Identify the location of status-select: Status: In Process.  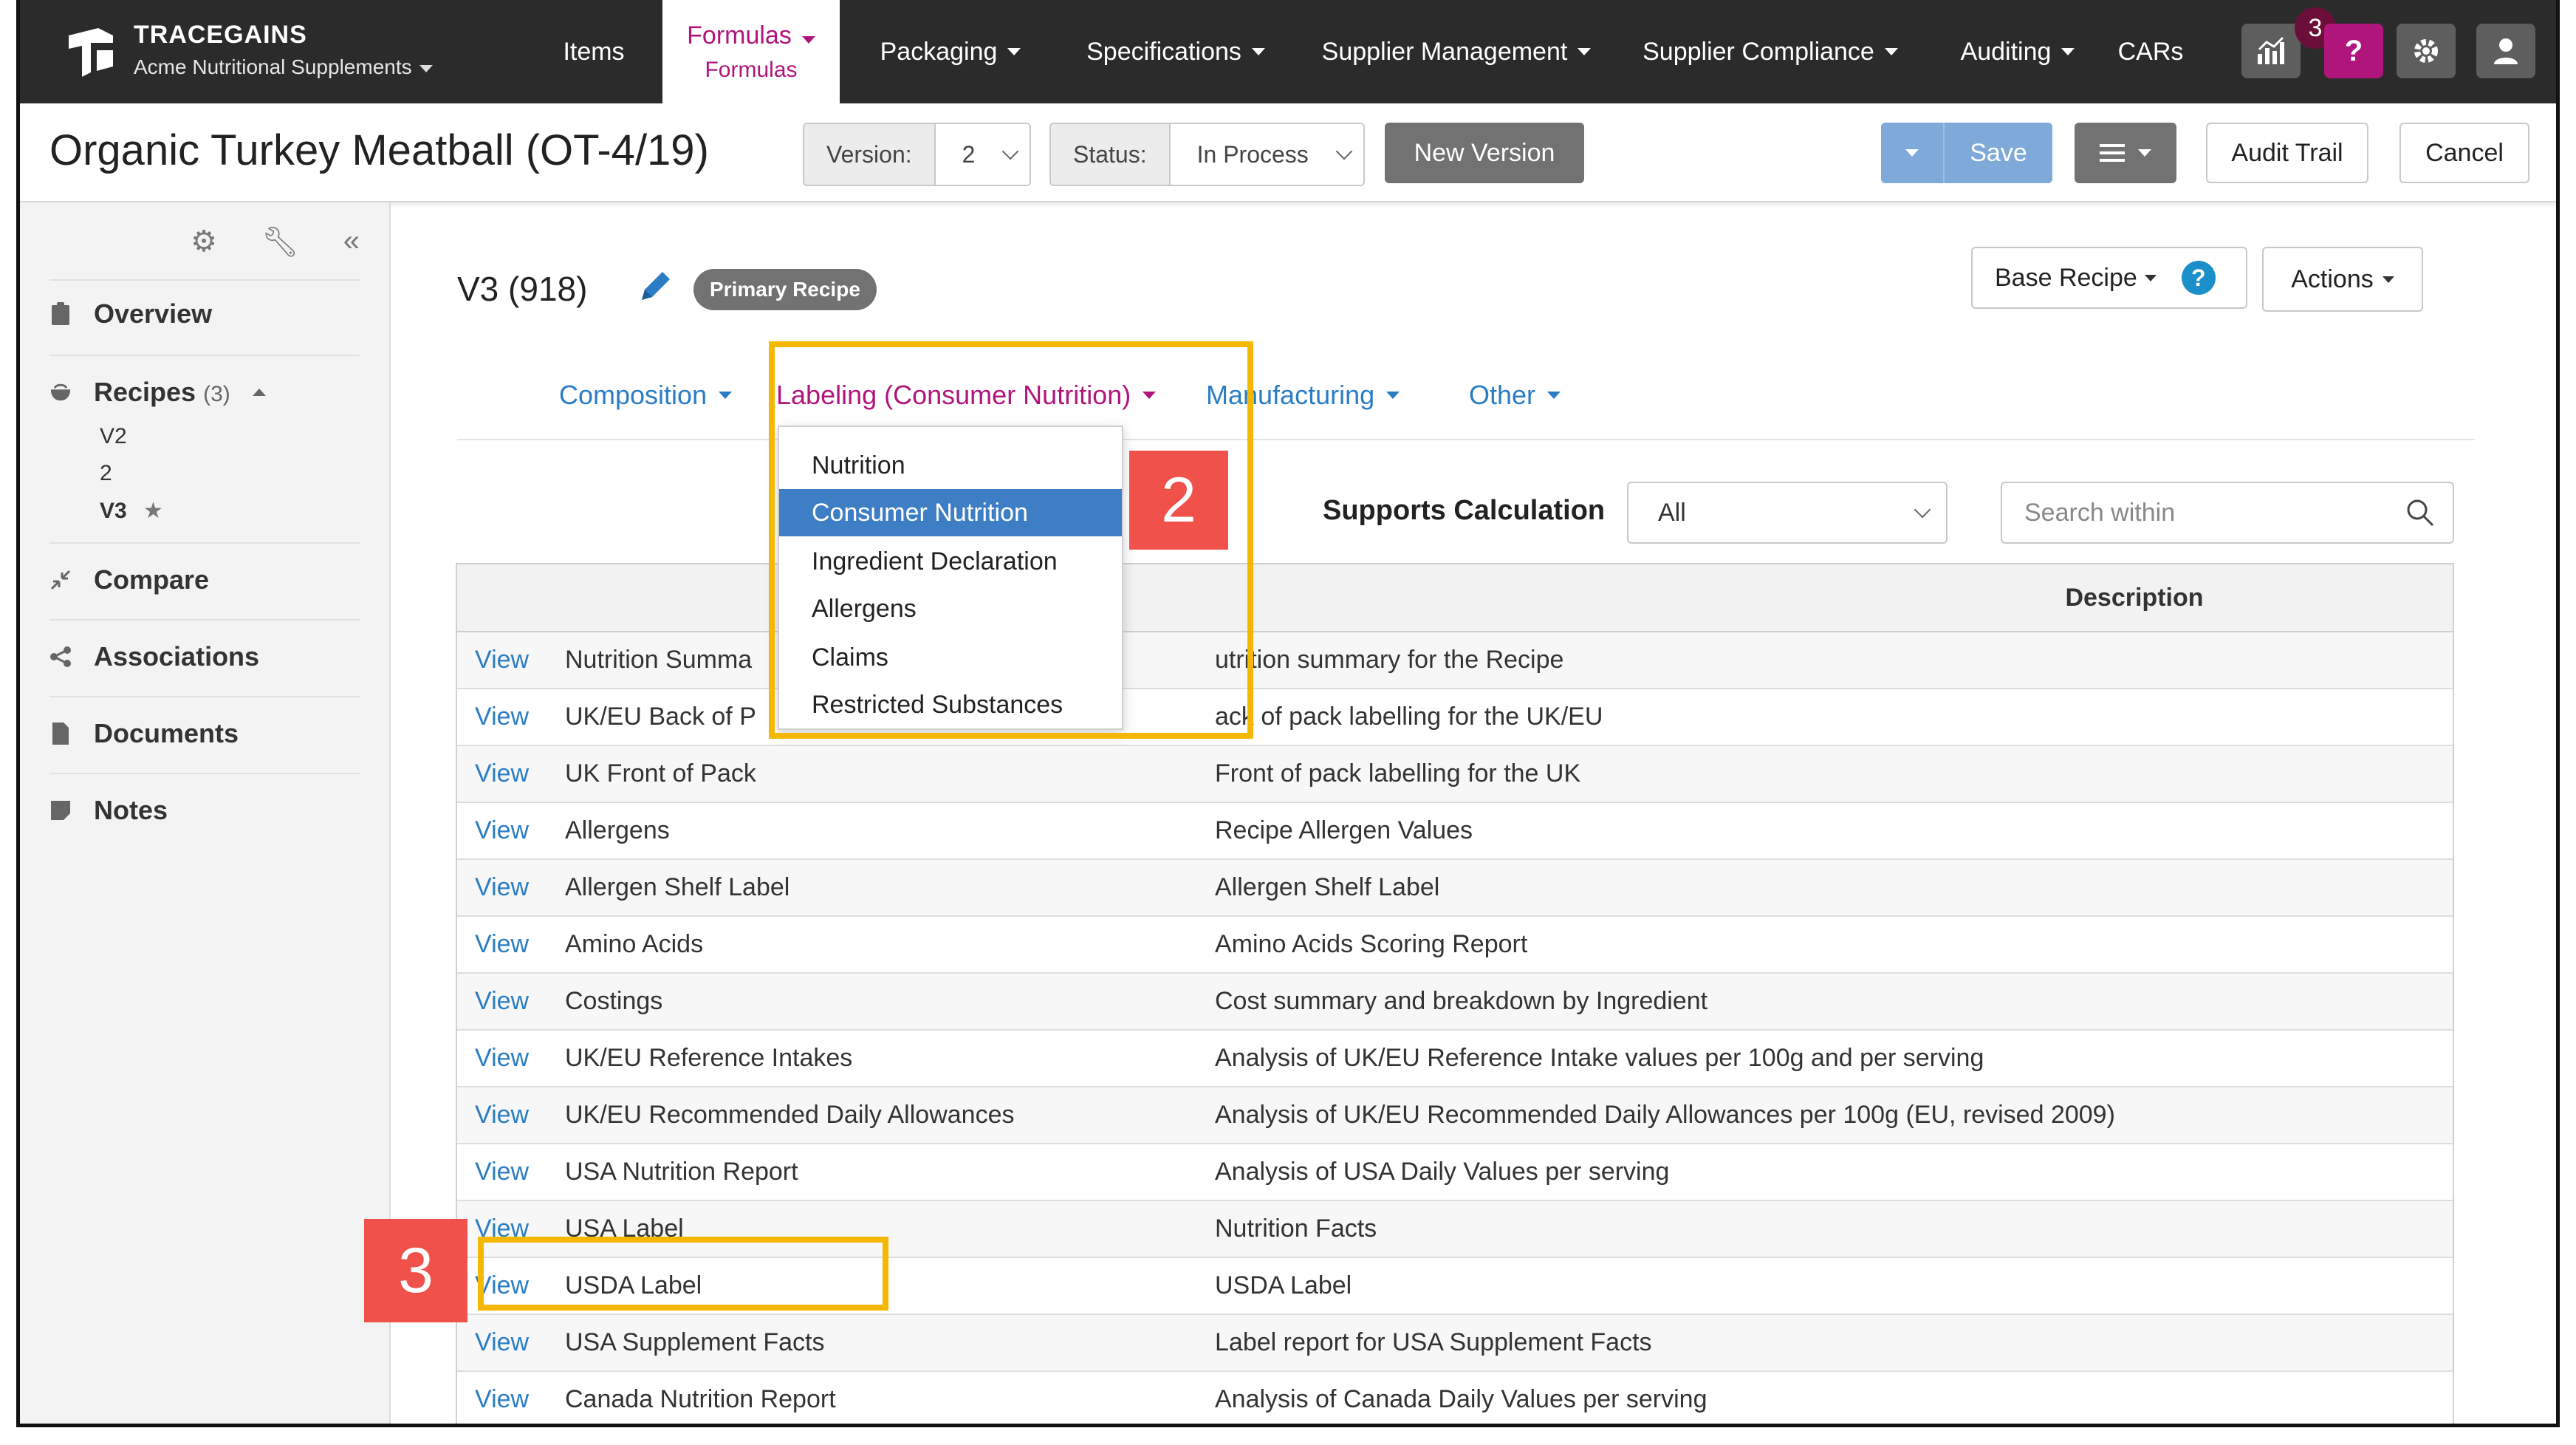
(1207, 154).